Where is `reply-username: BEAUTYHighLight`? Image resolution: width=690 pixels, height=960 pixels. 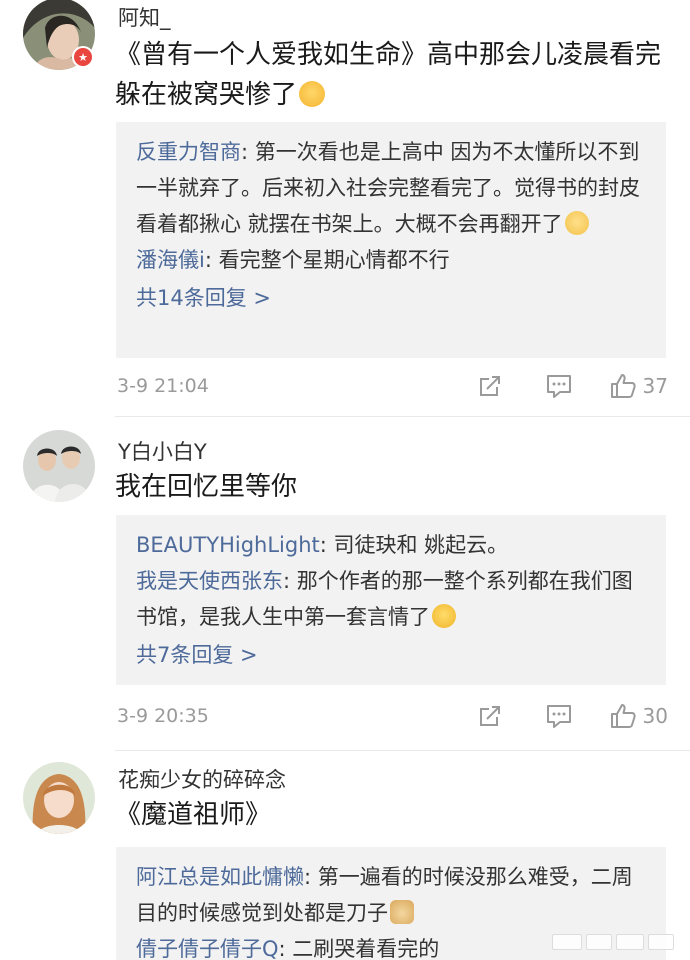
reply-username: BEAUTYHighLight is located at coordinates (228, 545).